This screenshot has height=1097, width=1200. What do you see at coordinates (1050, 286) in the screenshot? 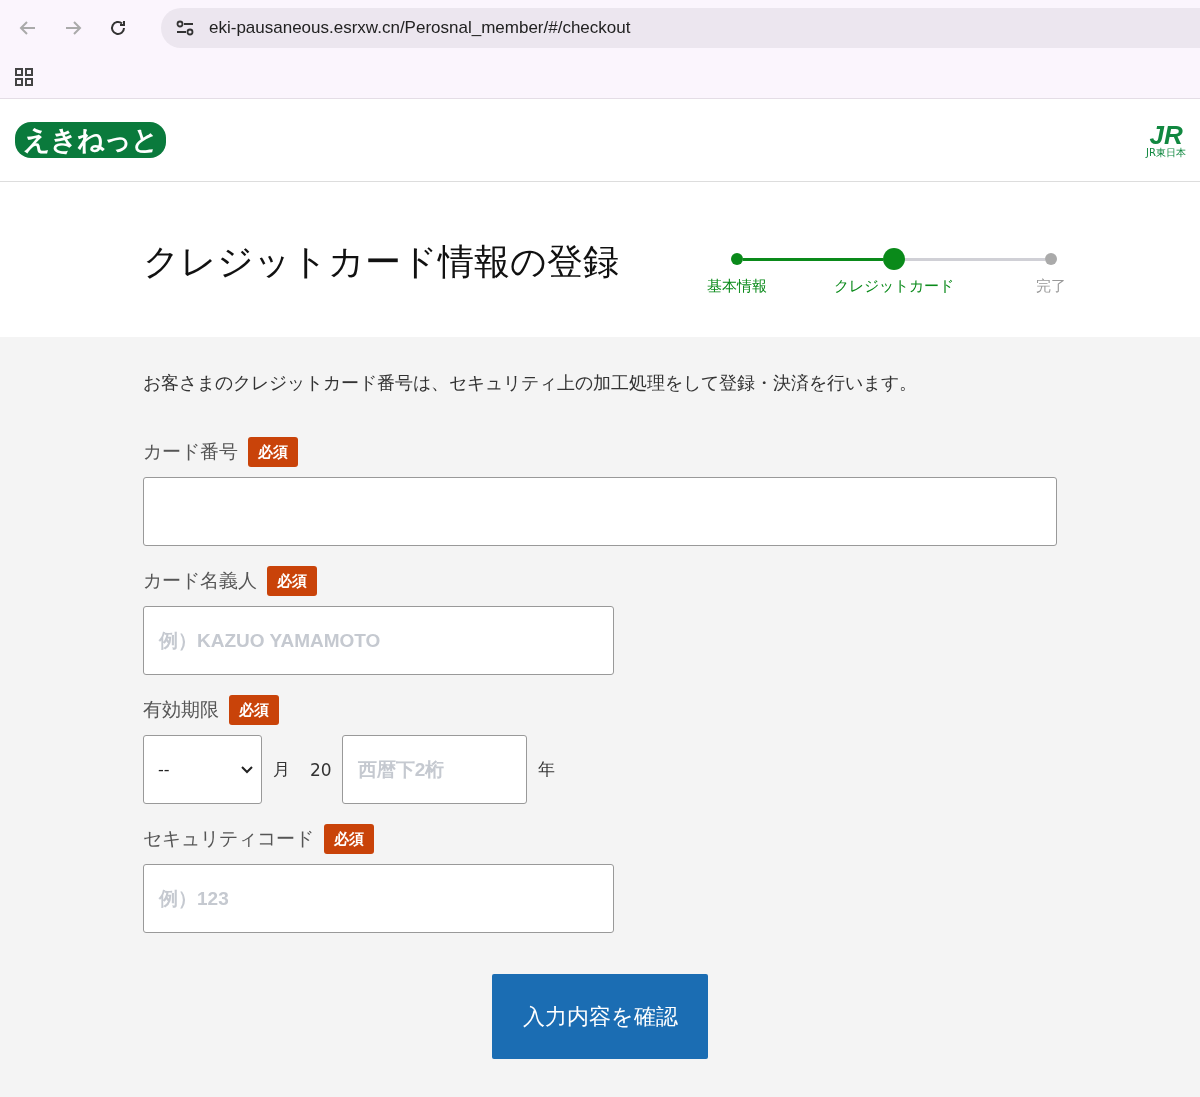
I see `step-label: 完了` at bounding box center [1050, 286].